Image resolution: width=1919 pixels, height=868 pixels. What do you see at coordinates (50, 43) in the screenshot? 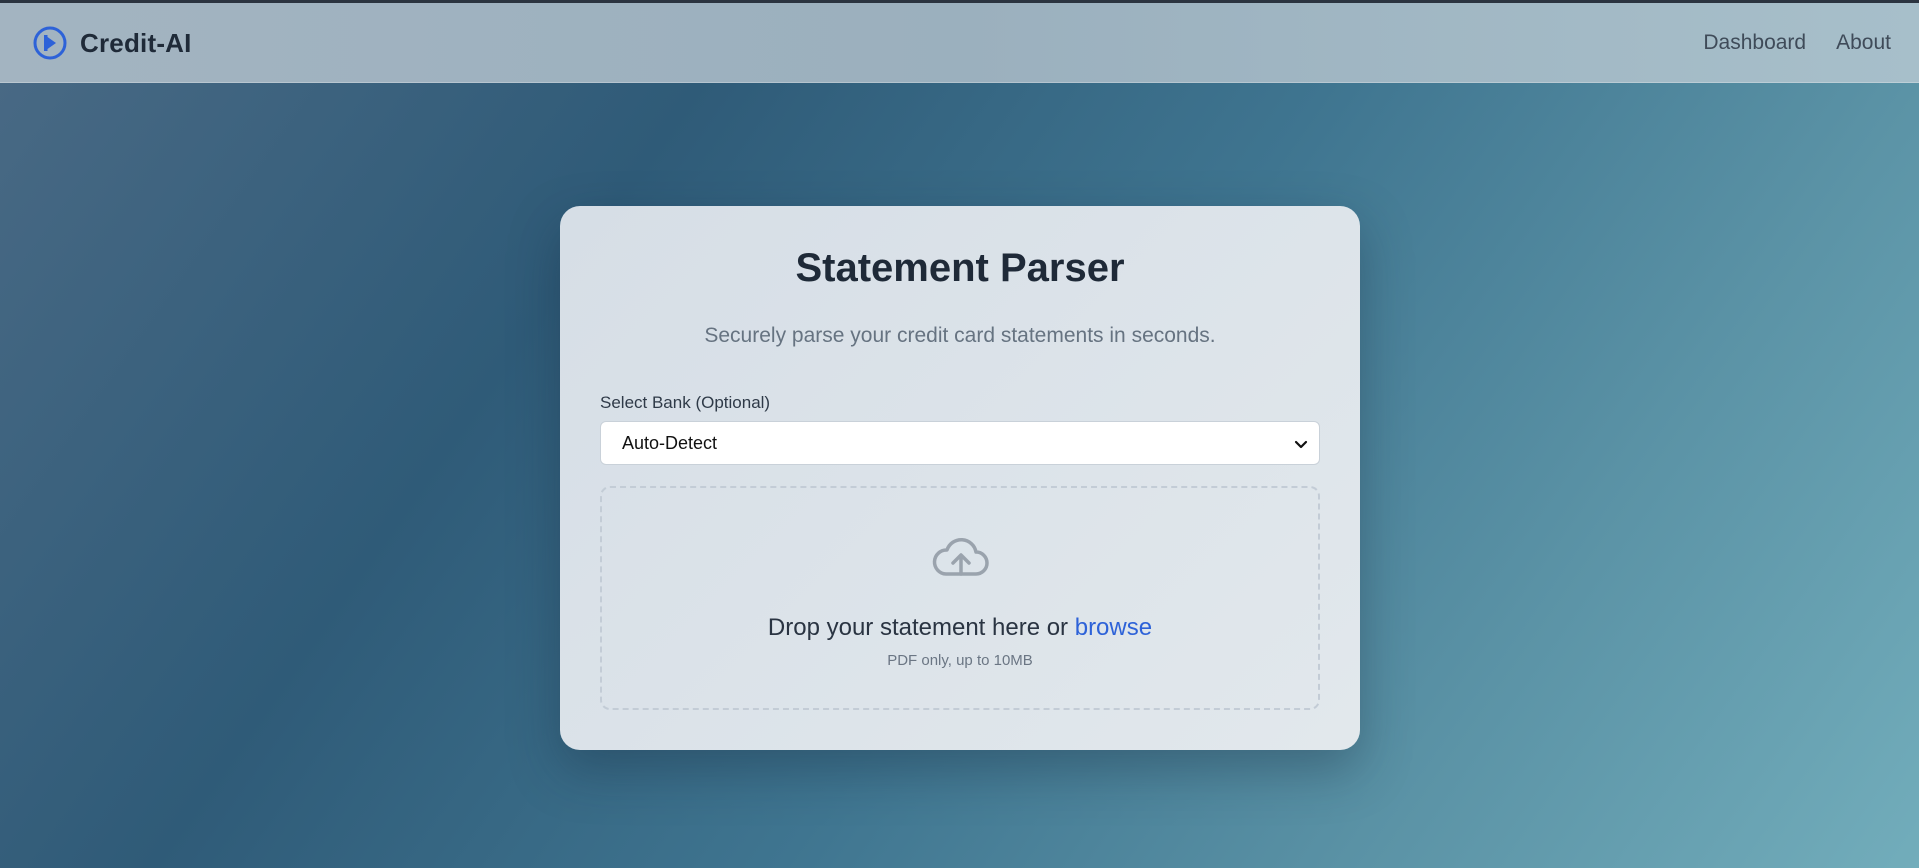
I see `brand-logo-icon` at bounding box center [50, 43].